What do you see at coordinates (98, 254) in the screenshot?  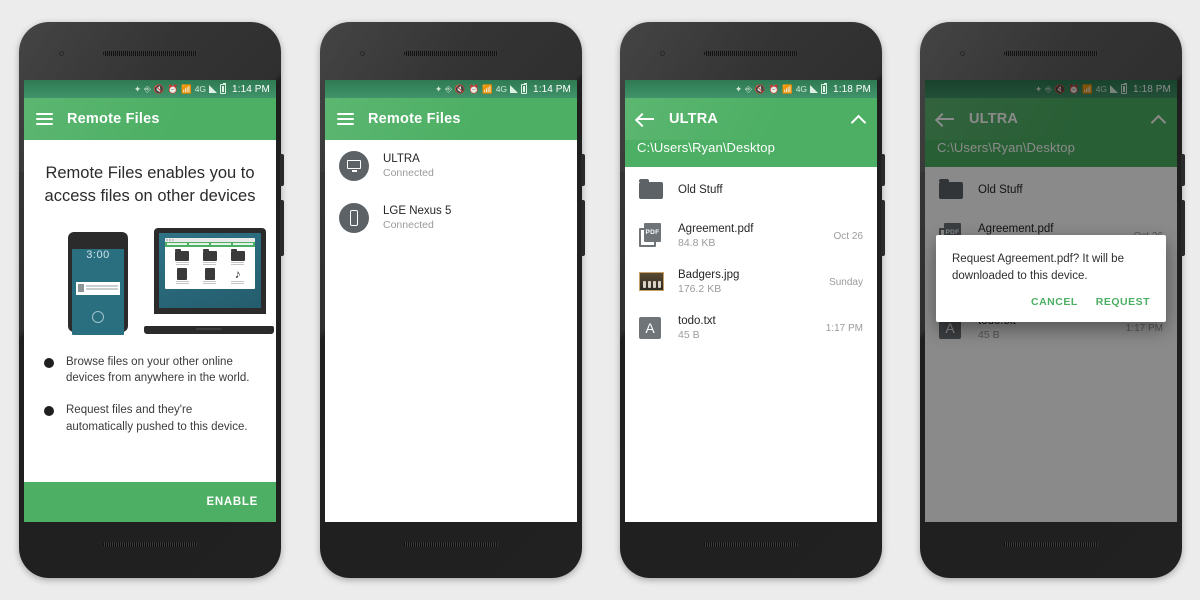 I see `illustration-lockscreen-time: 3:00` at bounding box center [98, 254].